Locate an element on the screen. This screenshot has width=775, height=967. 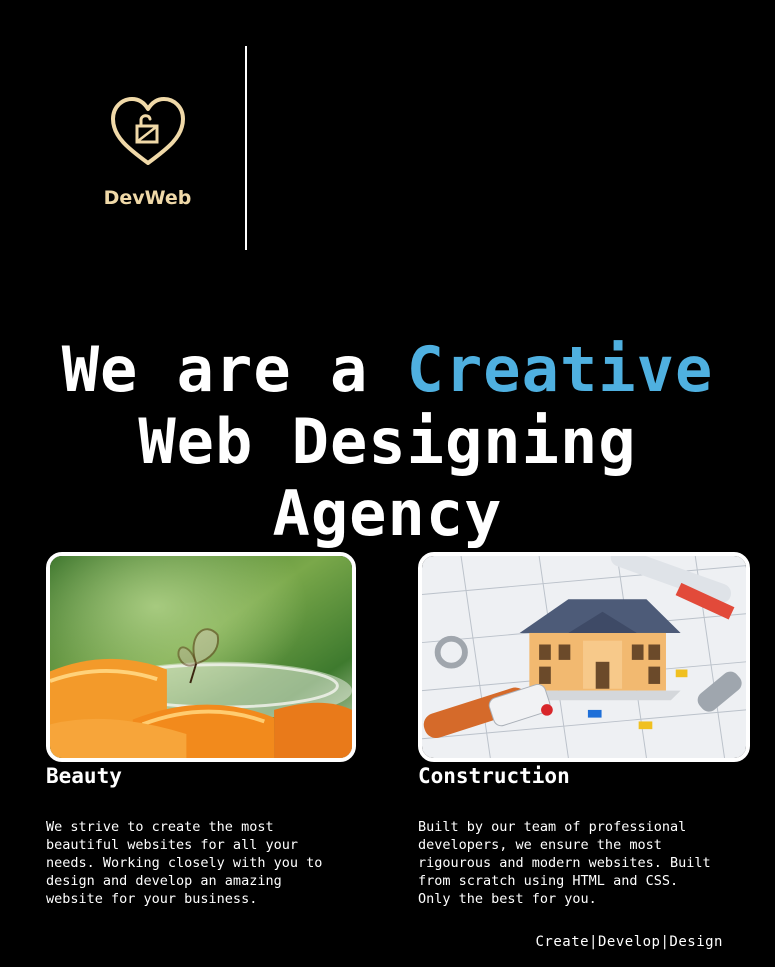
butterfly-orange-photo is located at coordinates (201, 657).